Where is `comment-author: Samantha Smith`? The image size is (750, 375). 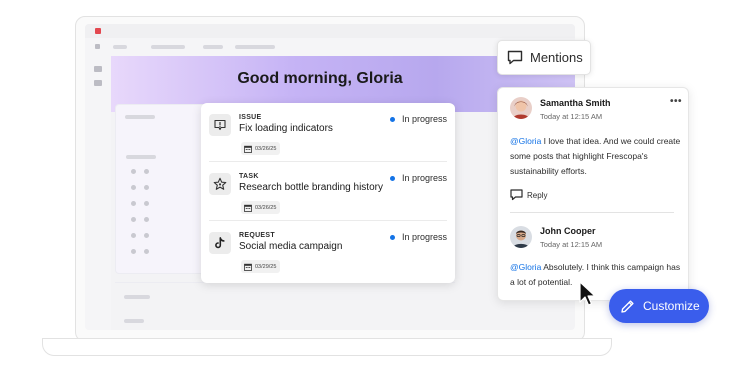
comment-author: Samantha Smith is located at coordinates (575, 103).